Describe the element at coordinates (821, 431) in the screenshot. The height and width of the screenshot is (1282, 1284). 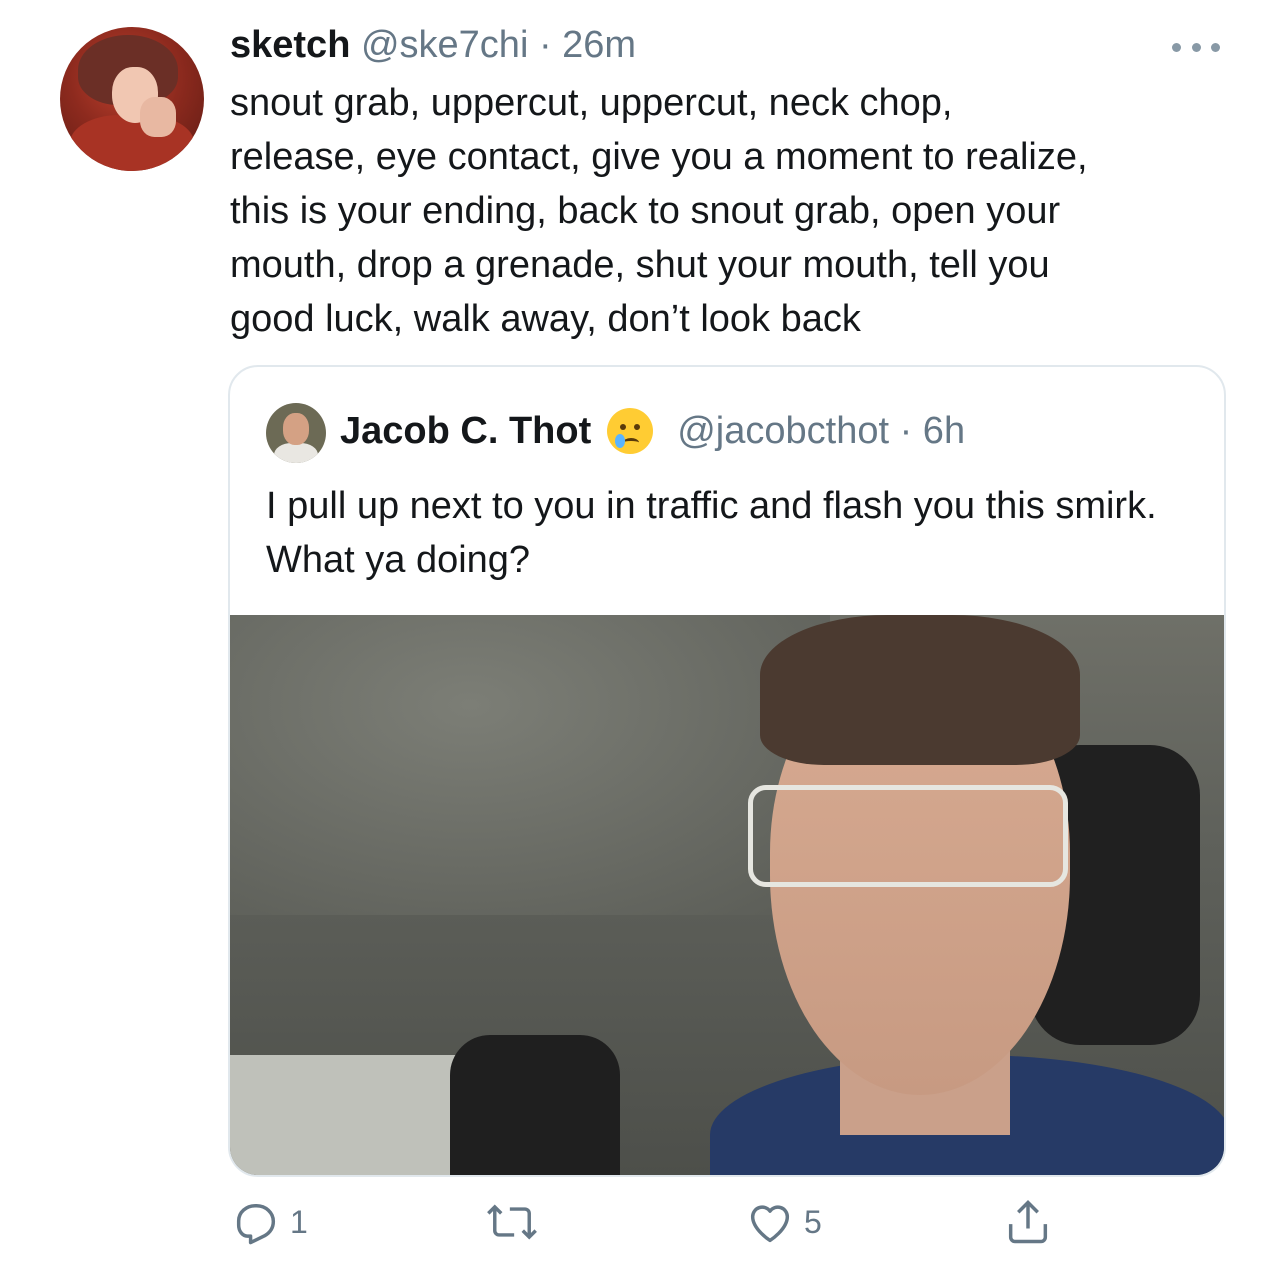
I see `quoted-author-handle-time: @jacobcthot · 6h` at that location.